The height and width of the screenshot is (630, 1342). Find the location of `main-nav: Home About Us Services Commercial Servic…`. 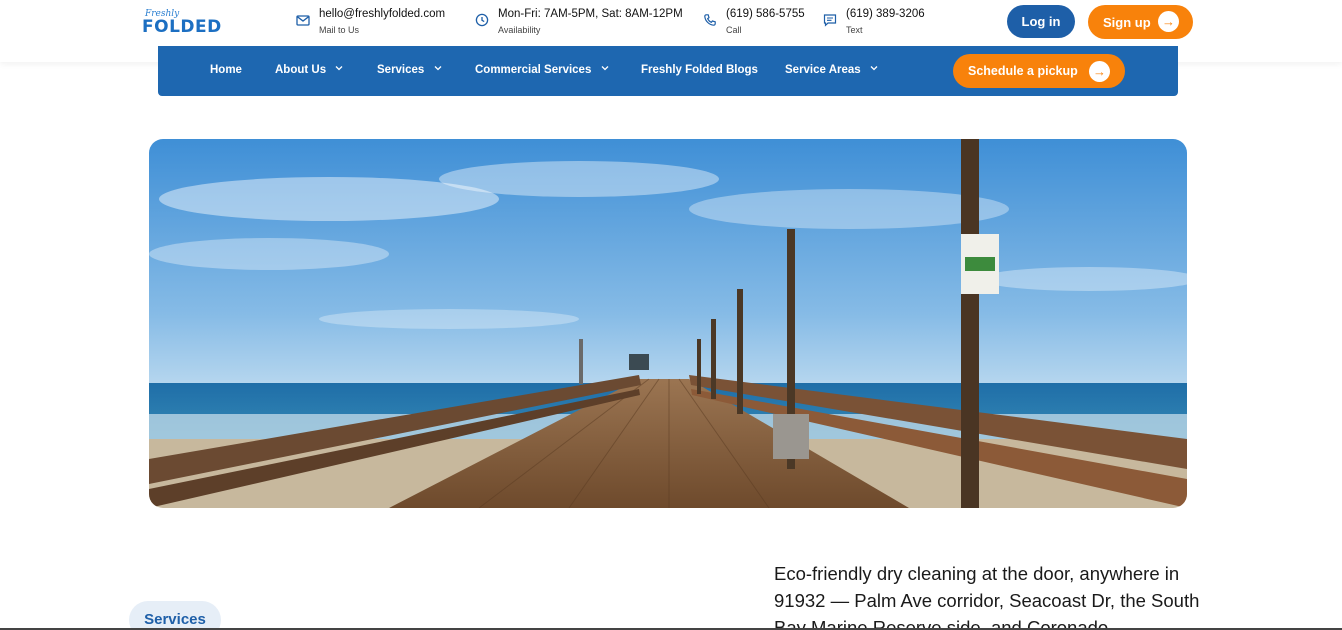

main-nav: Home About Us Services Commercial Servic… is located at coordinates (668, 71).